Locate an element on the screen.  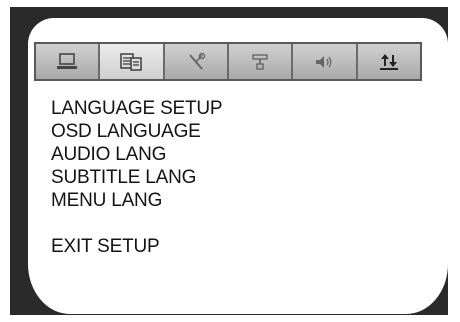
tools-icon is located at coordinates (197, 61).